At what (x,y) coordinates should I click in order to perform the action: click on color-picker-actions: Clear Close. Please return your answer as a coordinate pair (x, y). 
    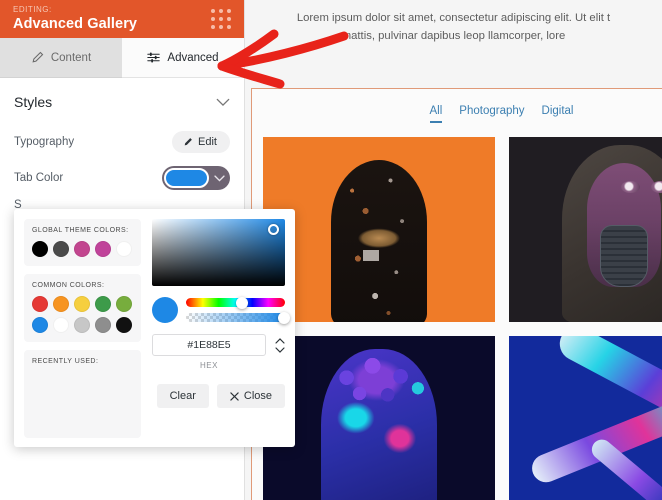
    Looking at the image, I should click on (218, 396).